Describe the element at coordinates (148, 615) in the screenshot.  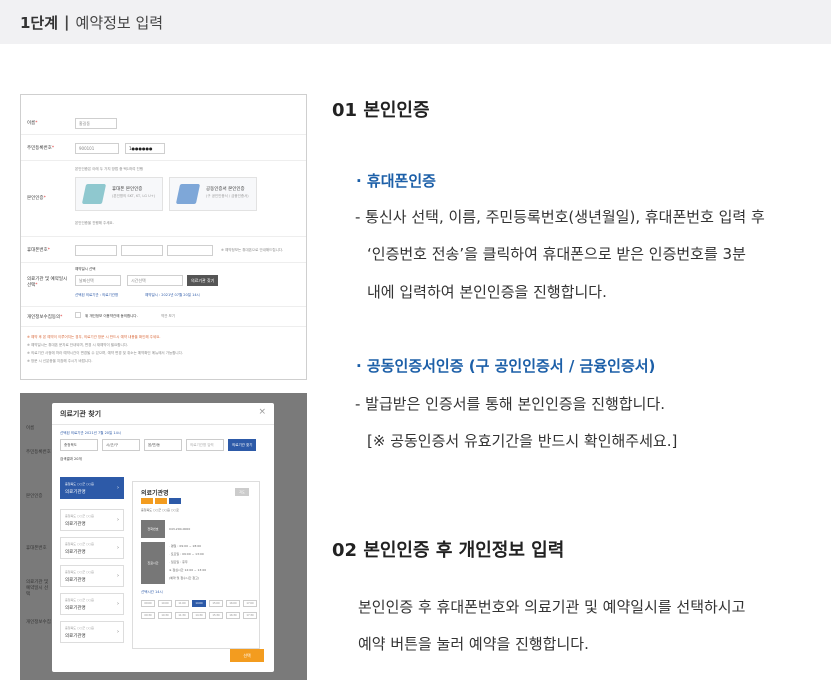
I see `time-slot: 09:30` at that location.